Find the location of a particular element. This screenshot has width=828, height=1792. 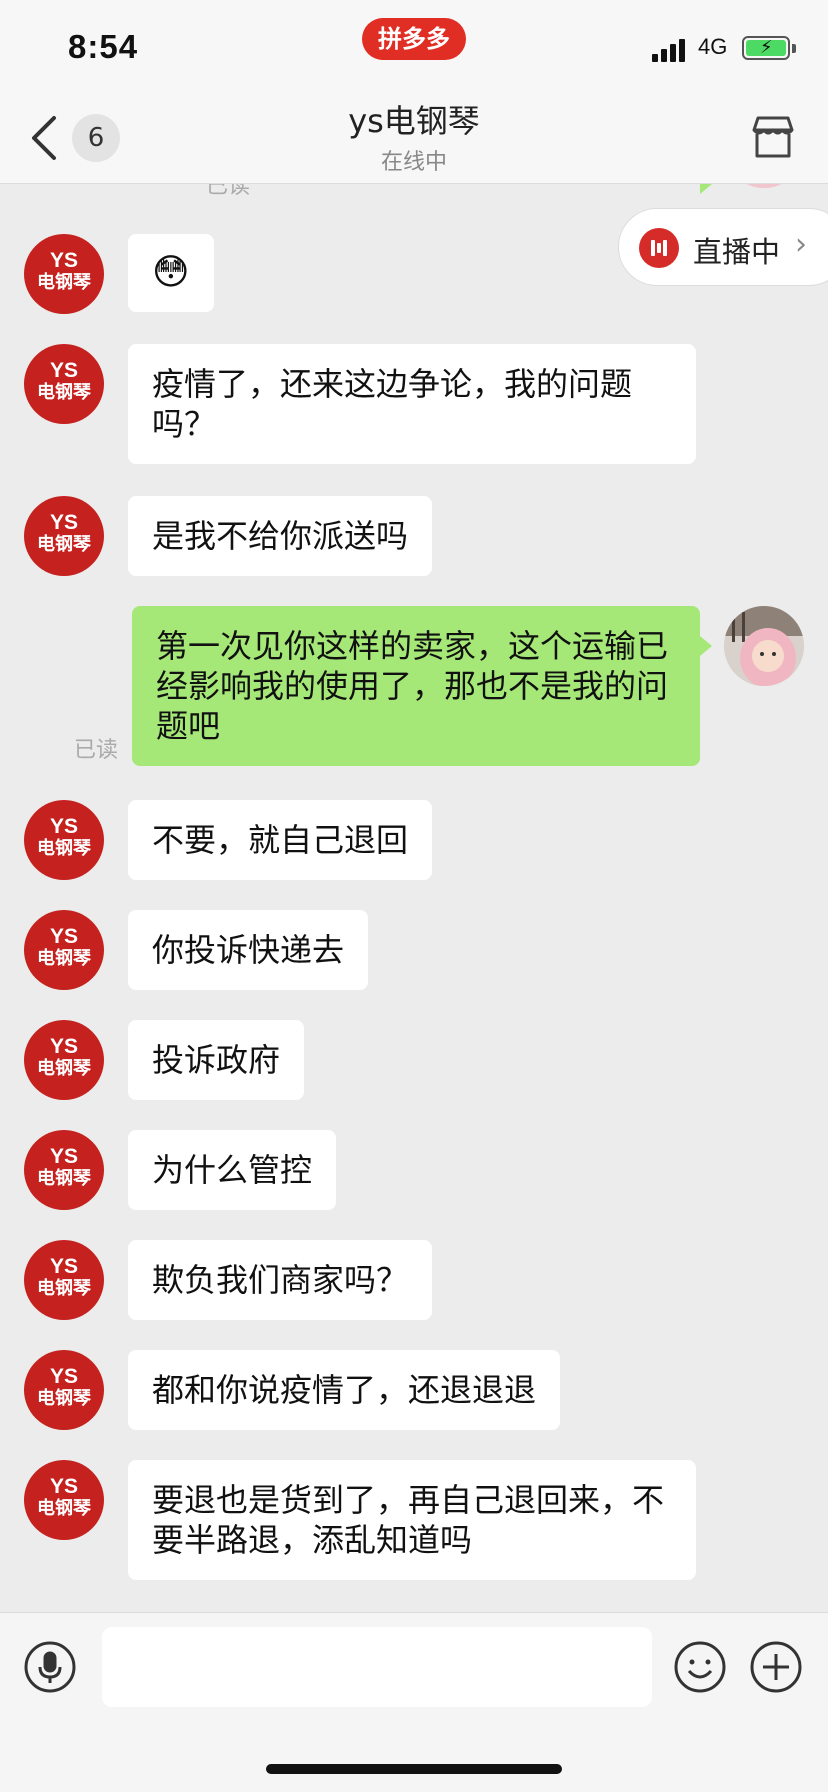

message-bubble: 疫情了，还来这边争论，我的问题吗？ is located at coordinates (412, 404).